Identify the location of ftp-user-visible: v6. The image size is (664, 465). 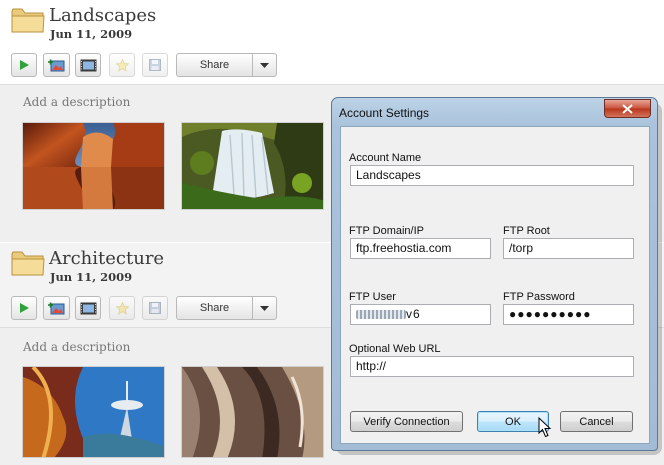
(413, 314).